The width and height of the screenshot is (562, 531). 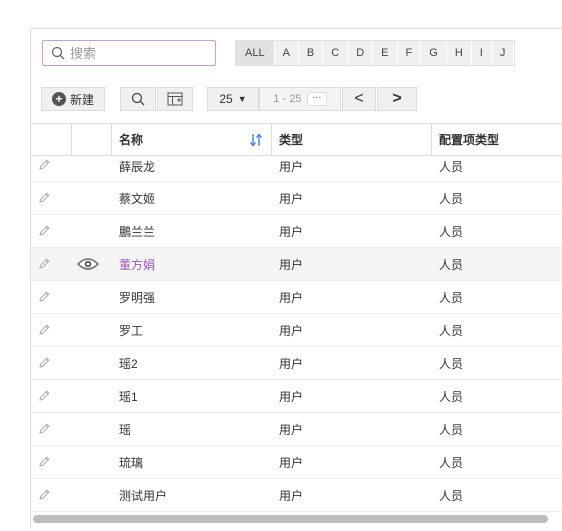 I want to click on row-name: 琉璃, so click(x=131, y=462).